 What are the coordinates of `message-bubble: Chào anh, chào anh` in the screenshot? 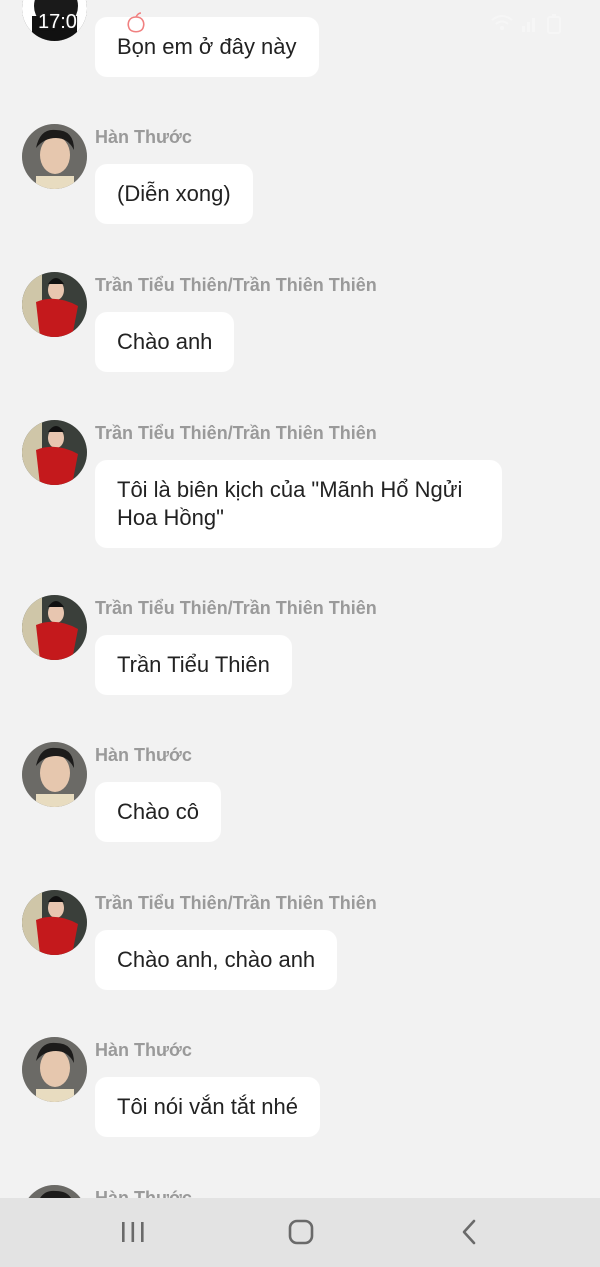 It's located at (216, 960).